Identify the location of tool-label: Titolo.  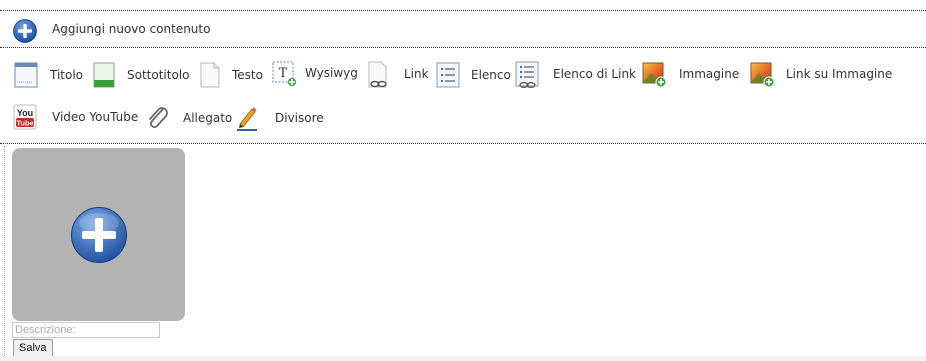
(67, 75).